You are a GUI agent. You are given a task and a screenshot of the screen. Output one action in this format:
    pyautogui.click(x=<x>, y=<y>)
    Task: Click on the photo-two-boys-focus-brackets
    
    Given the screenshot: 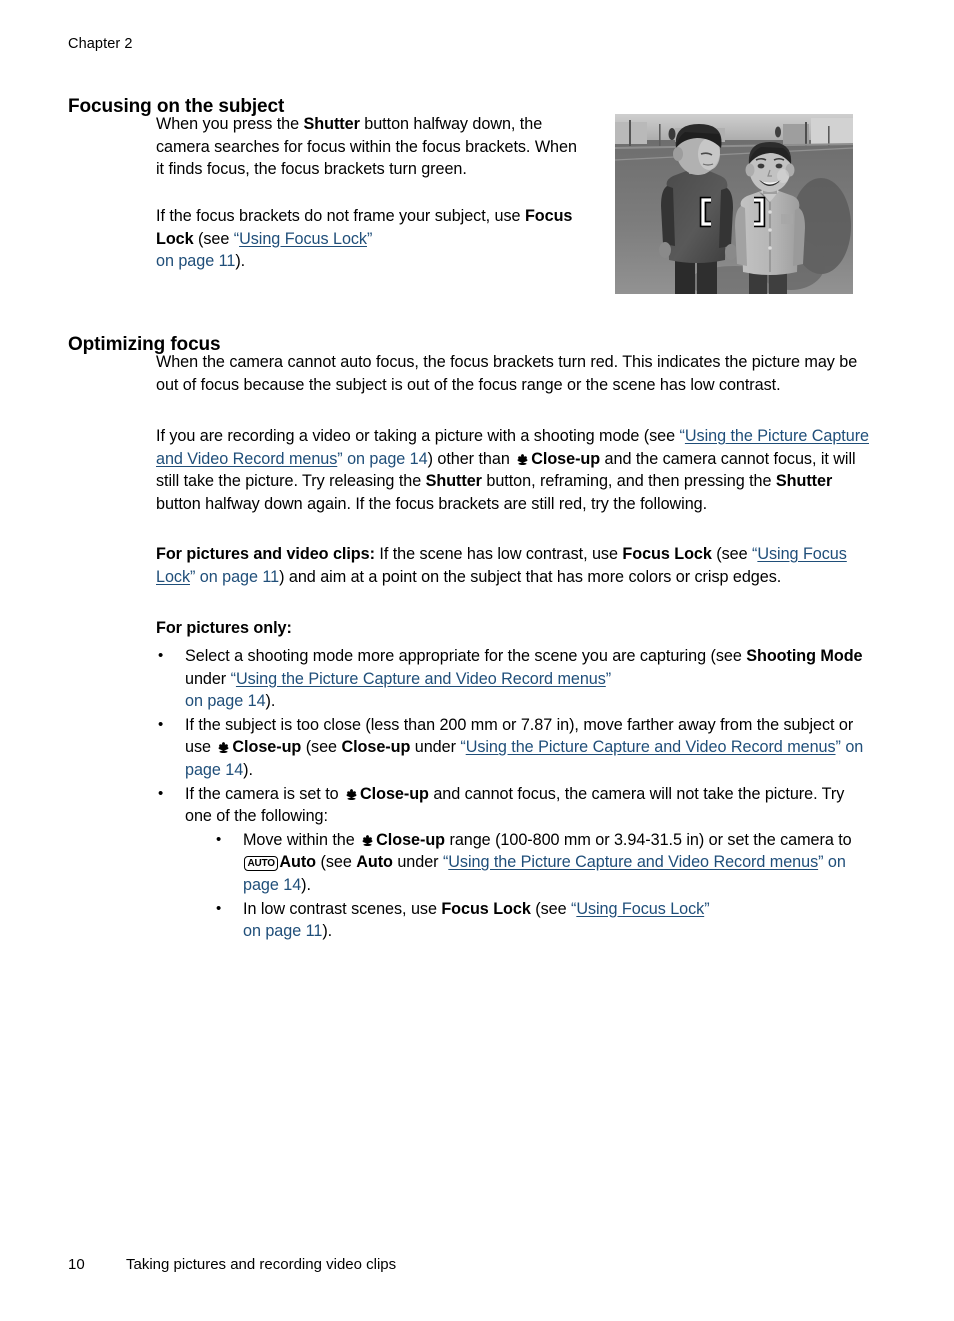 What is the action you would take?
    pyautogui.click(x=734, y=204)
    